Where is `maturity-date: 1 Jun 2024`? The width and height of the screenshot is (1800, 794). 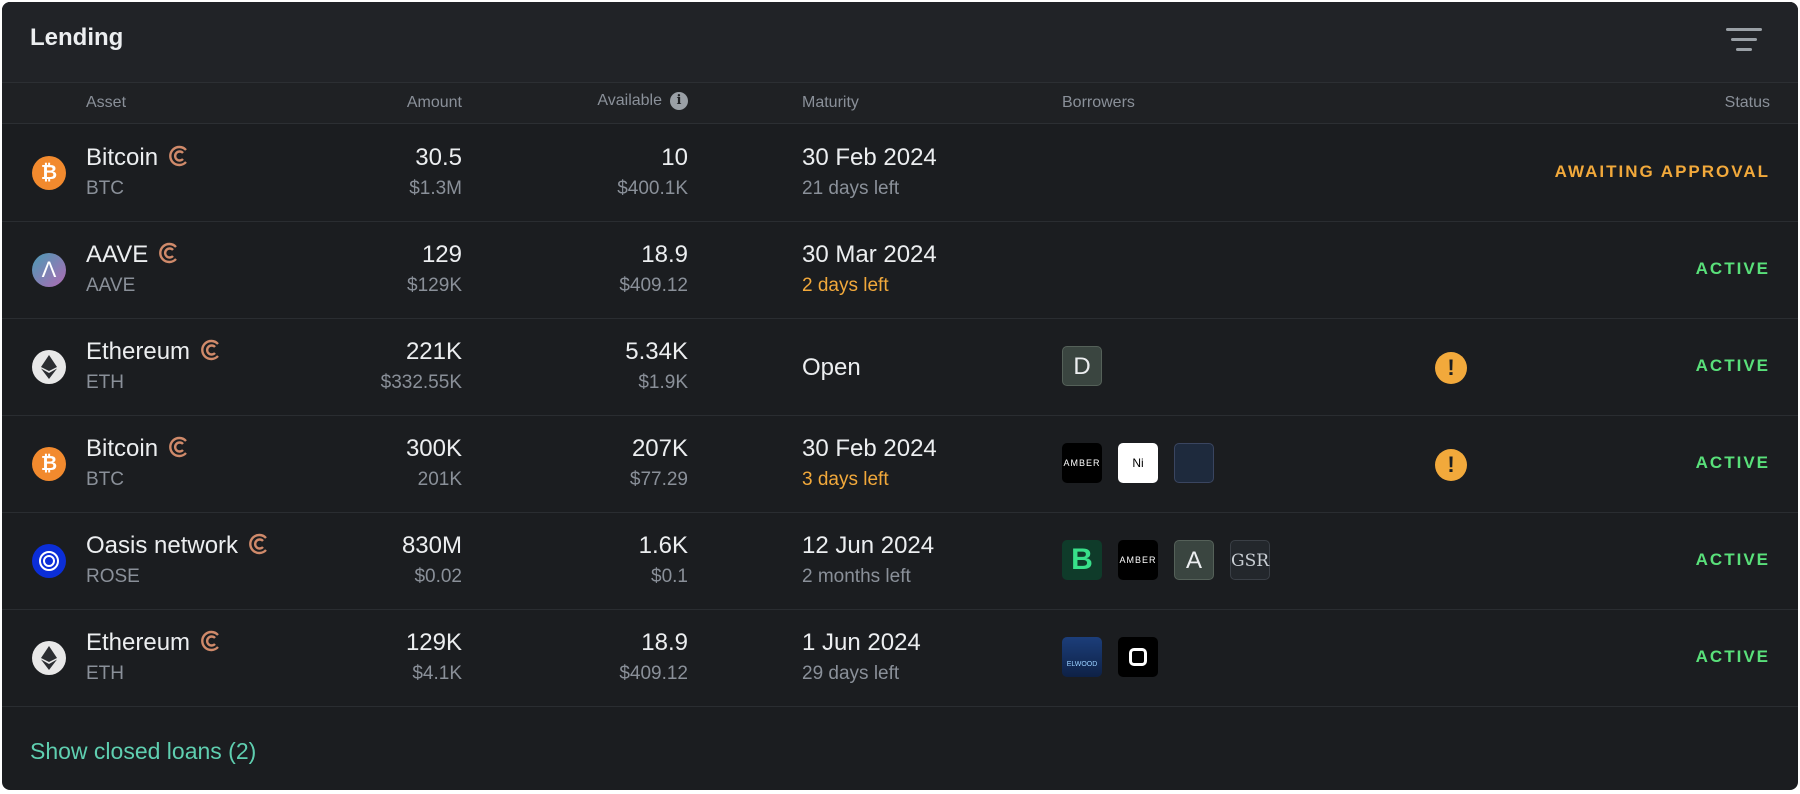
maturity-date: 1 Jun 2024 is located at coordinates (861, 642).